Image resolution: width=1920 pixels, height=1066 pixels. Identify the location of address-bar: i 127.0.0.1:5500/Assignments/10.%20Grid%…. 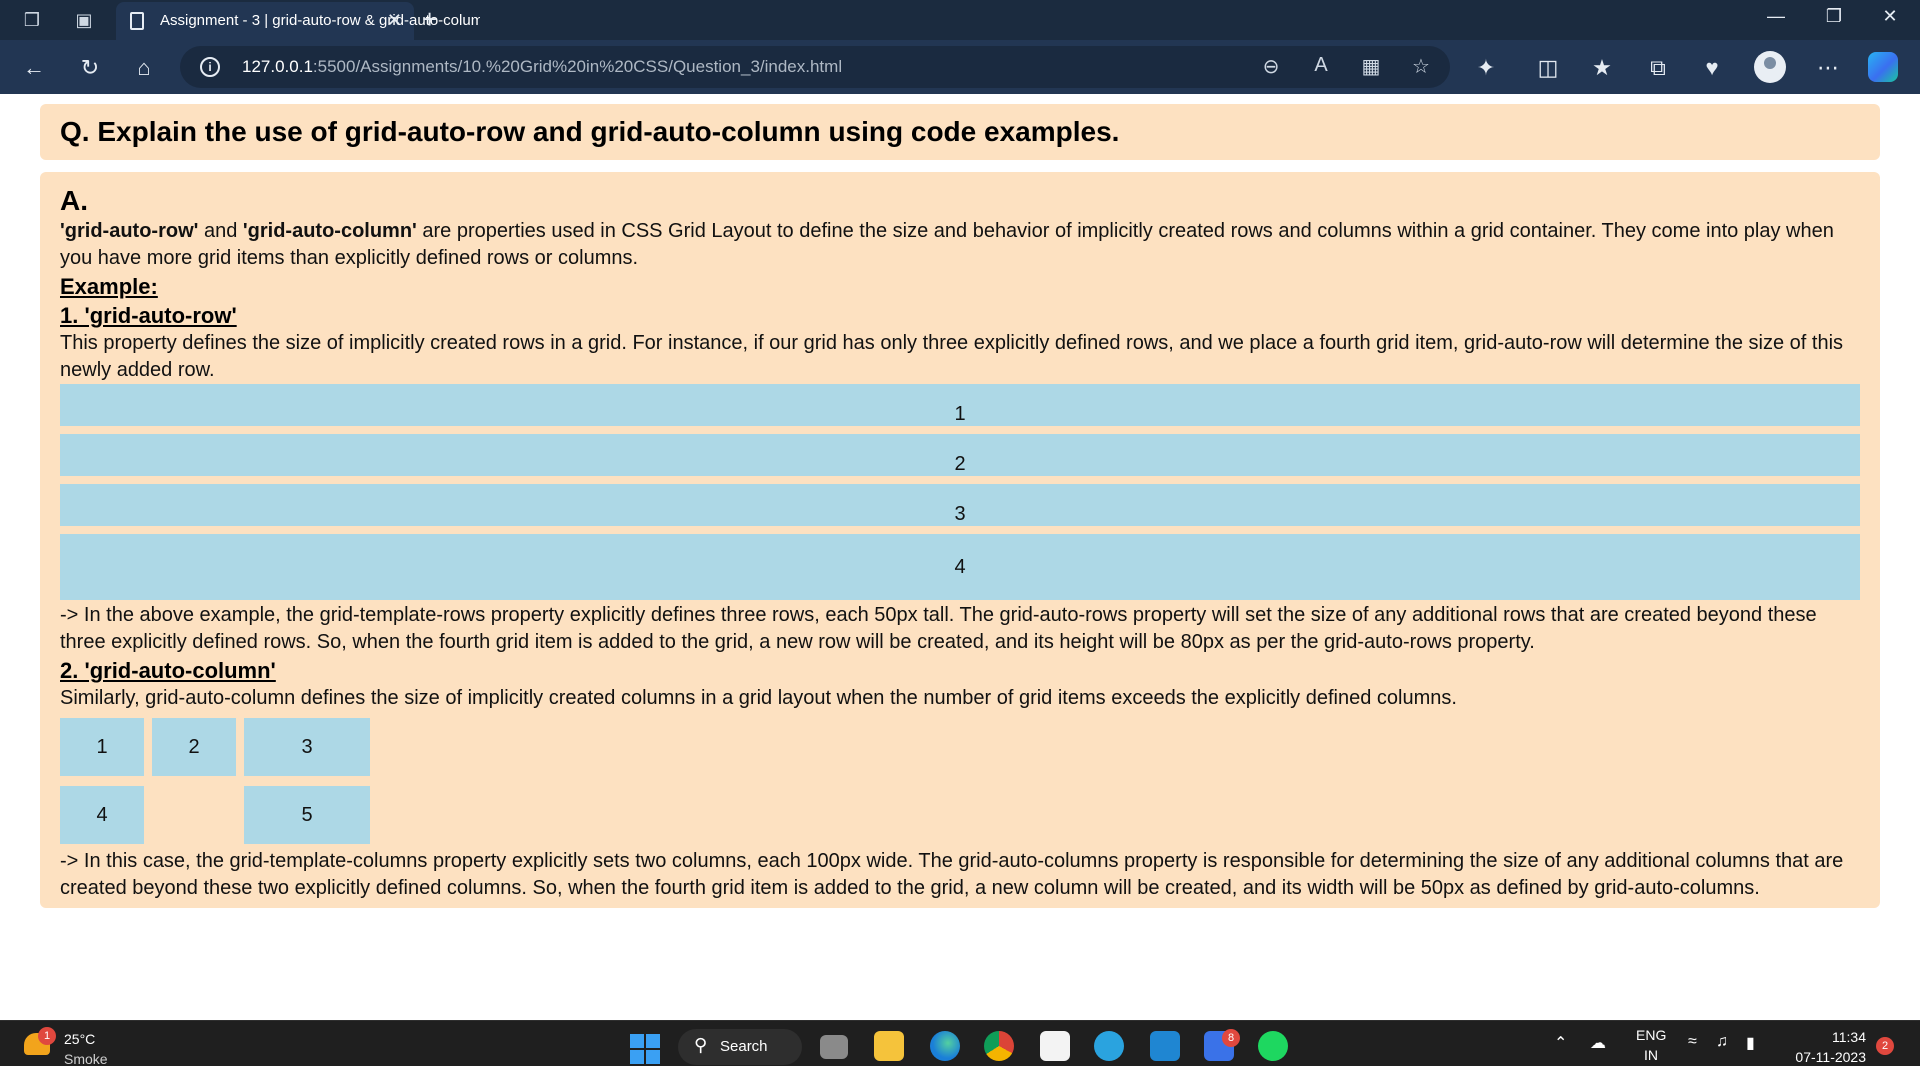
(815, 67).